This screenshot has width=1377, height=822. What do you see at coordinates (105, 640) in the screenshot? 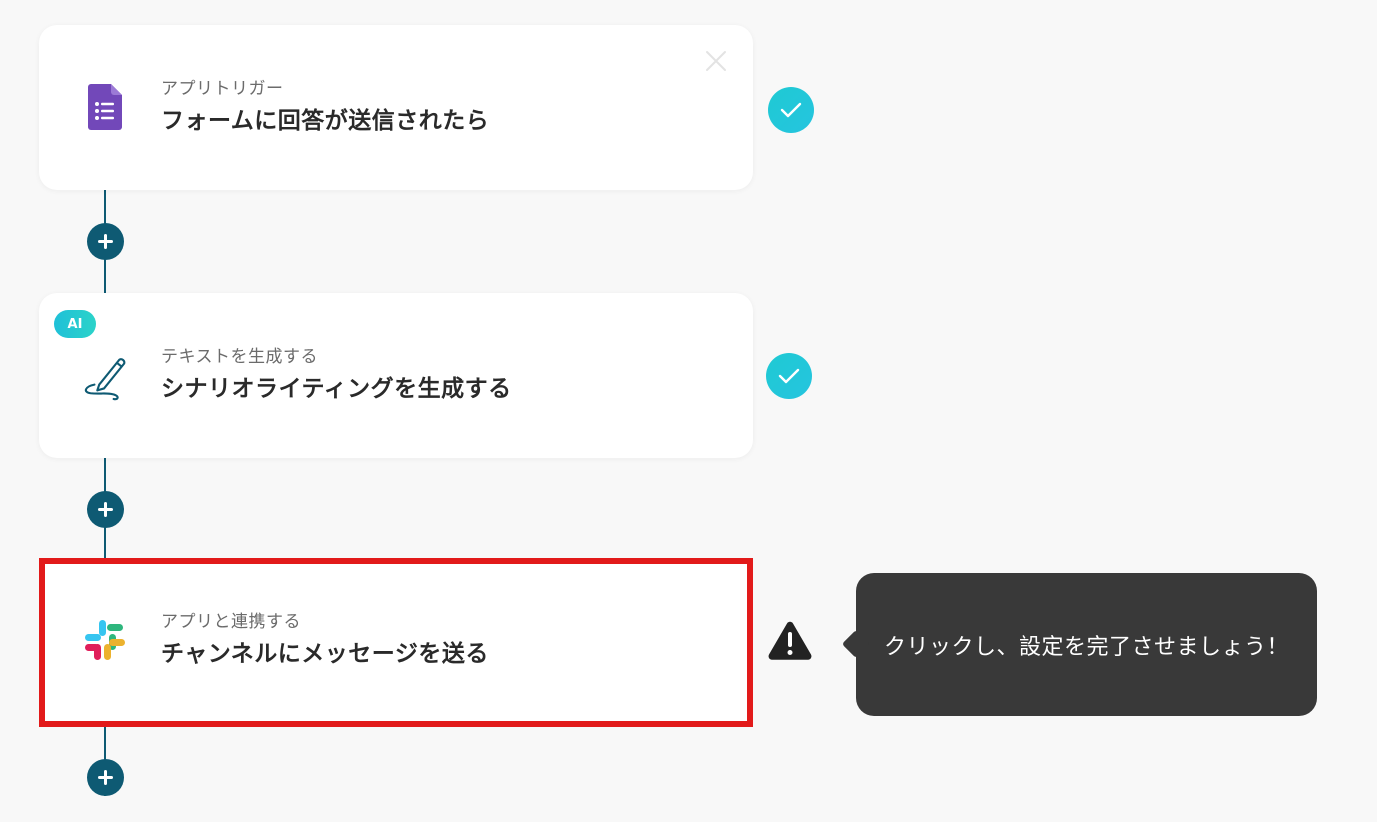
I see `slack-icon` at bounding box center [105, 640].